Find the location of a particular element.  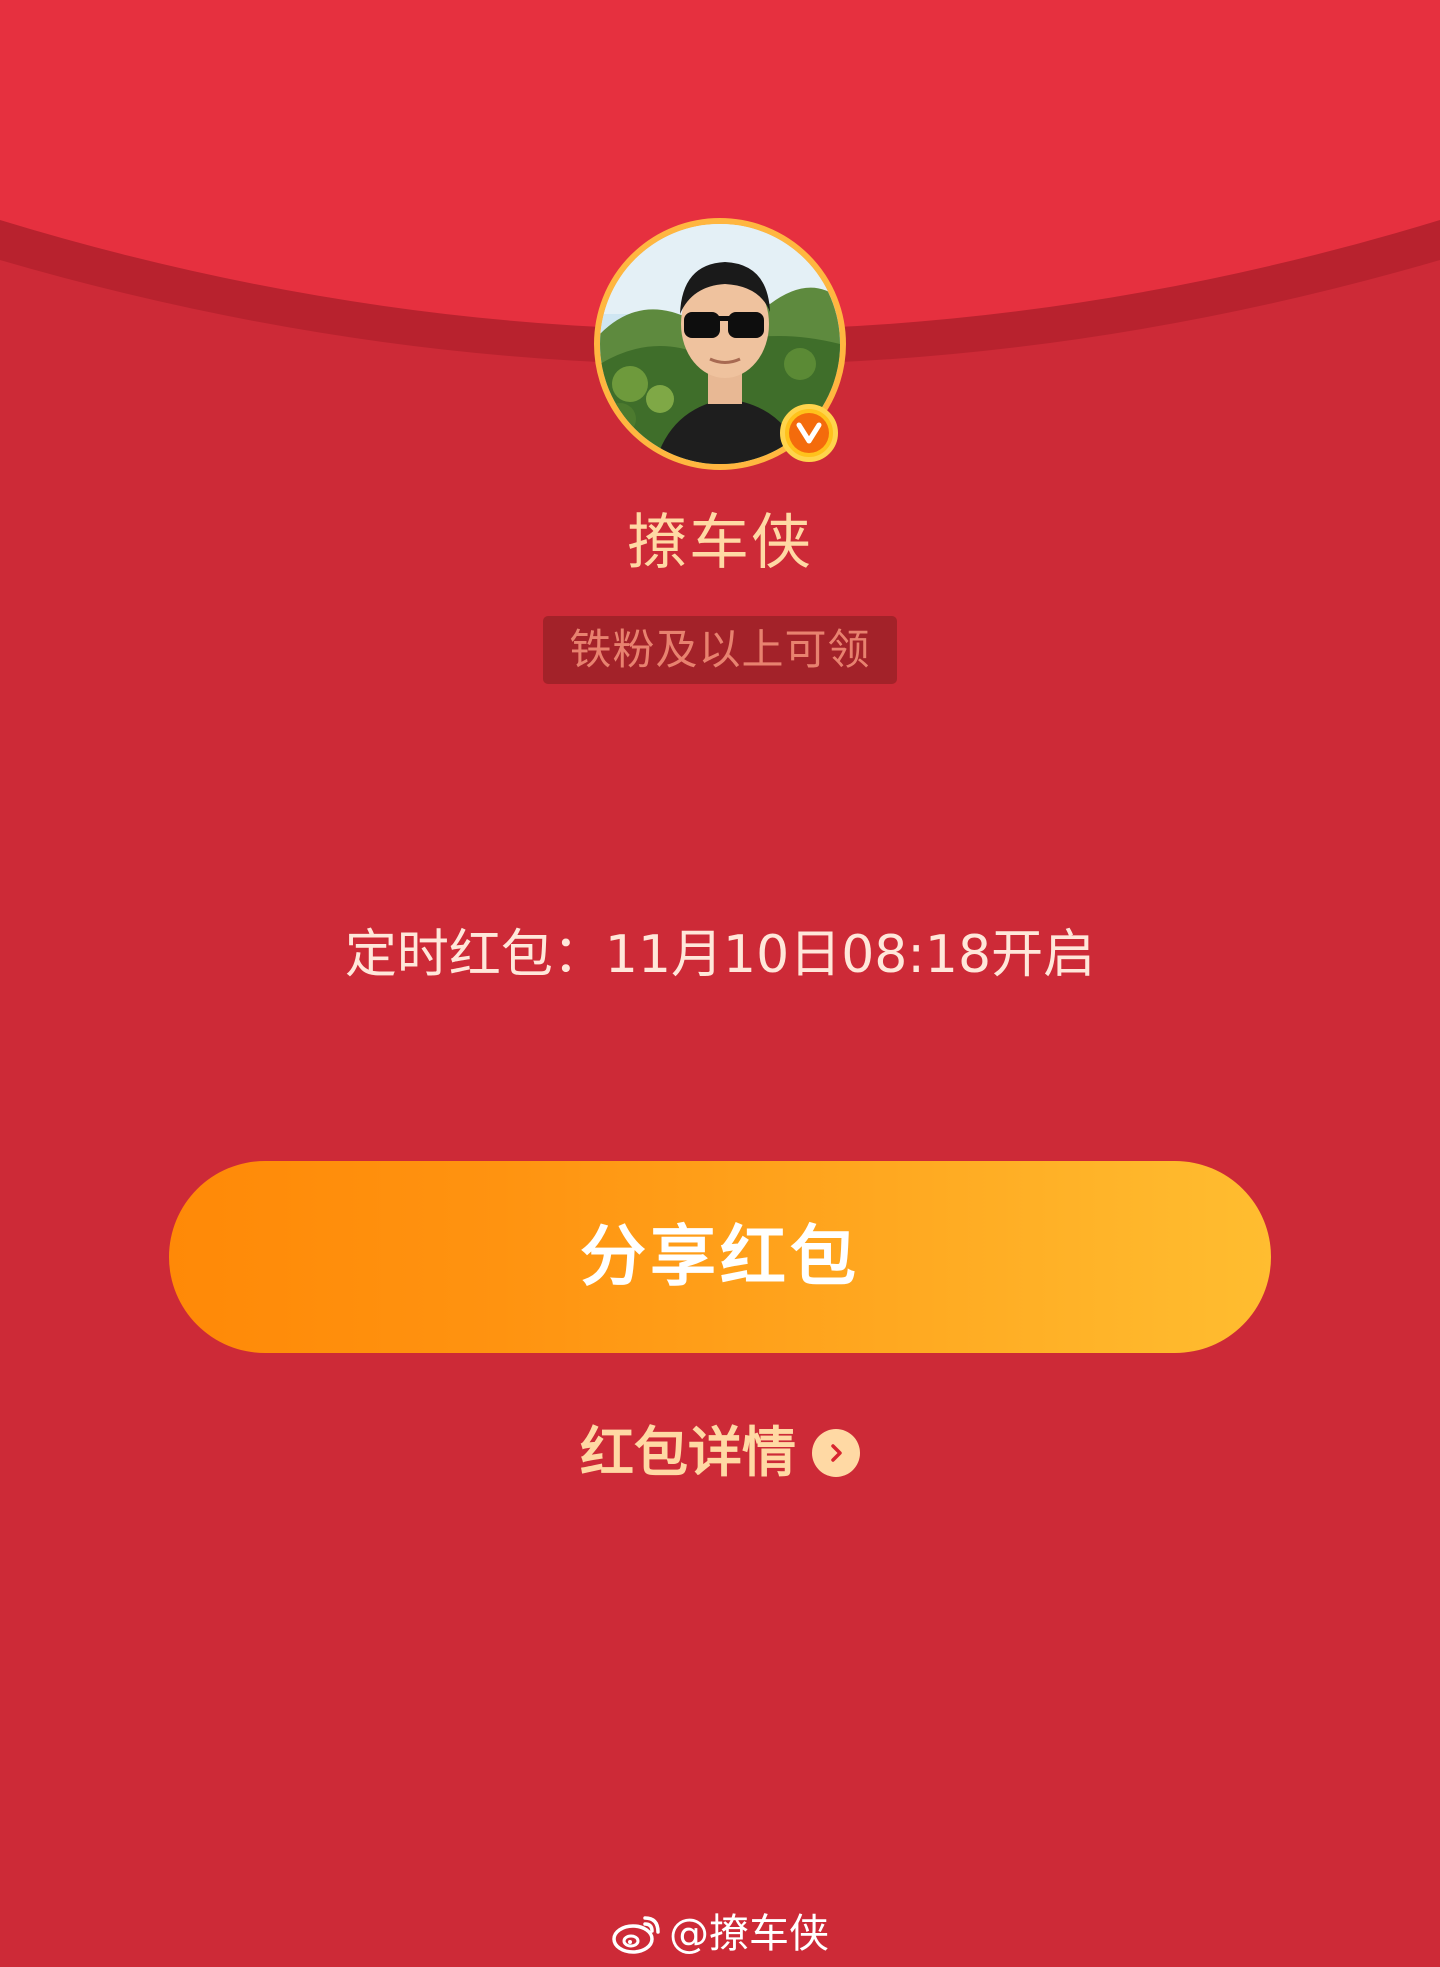

verified-v-icon is located at coordinates (809, 433).